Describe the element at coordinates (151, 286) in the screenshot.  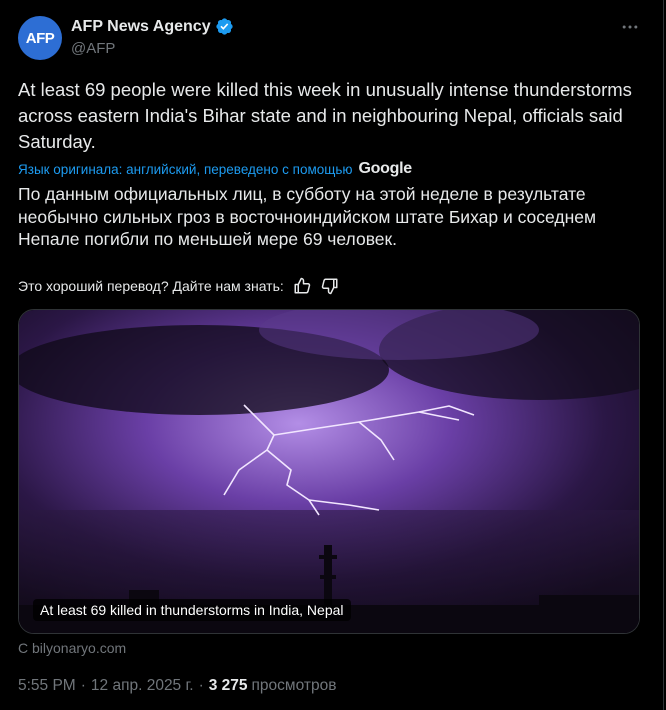
I see `feedback-prompt: Это хороший перевод? Дайте нам знать:` at that location.